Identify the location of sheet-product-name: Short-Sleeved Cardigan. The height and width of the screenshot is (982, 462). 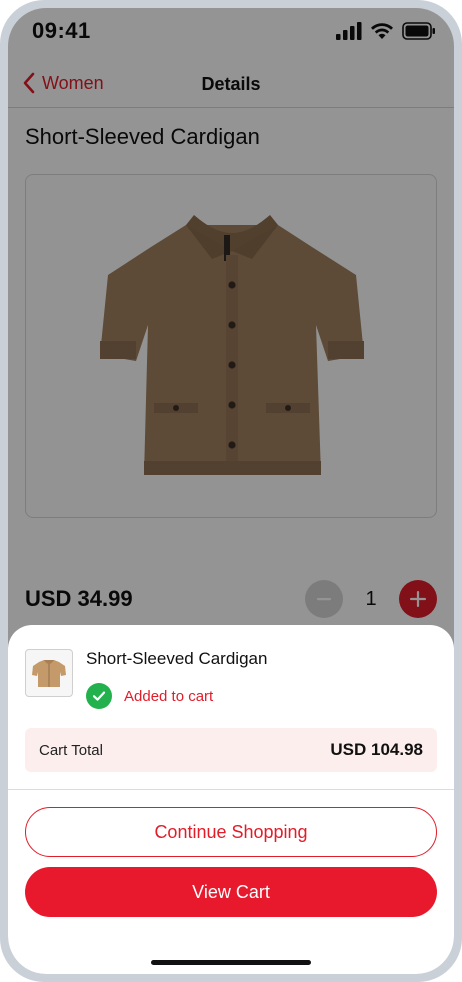
(177, 658).